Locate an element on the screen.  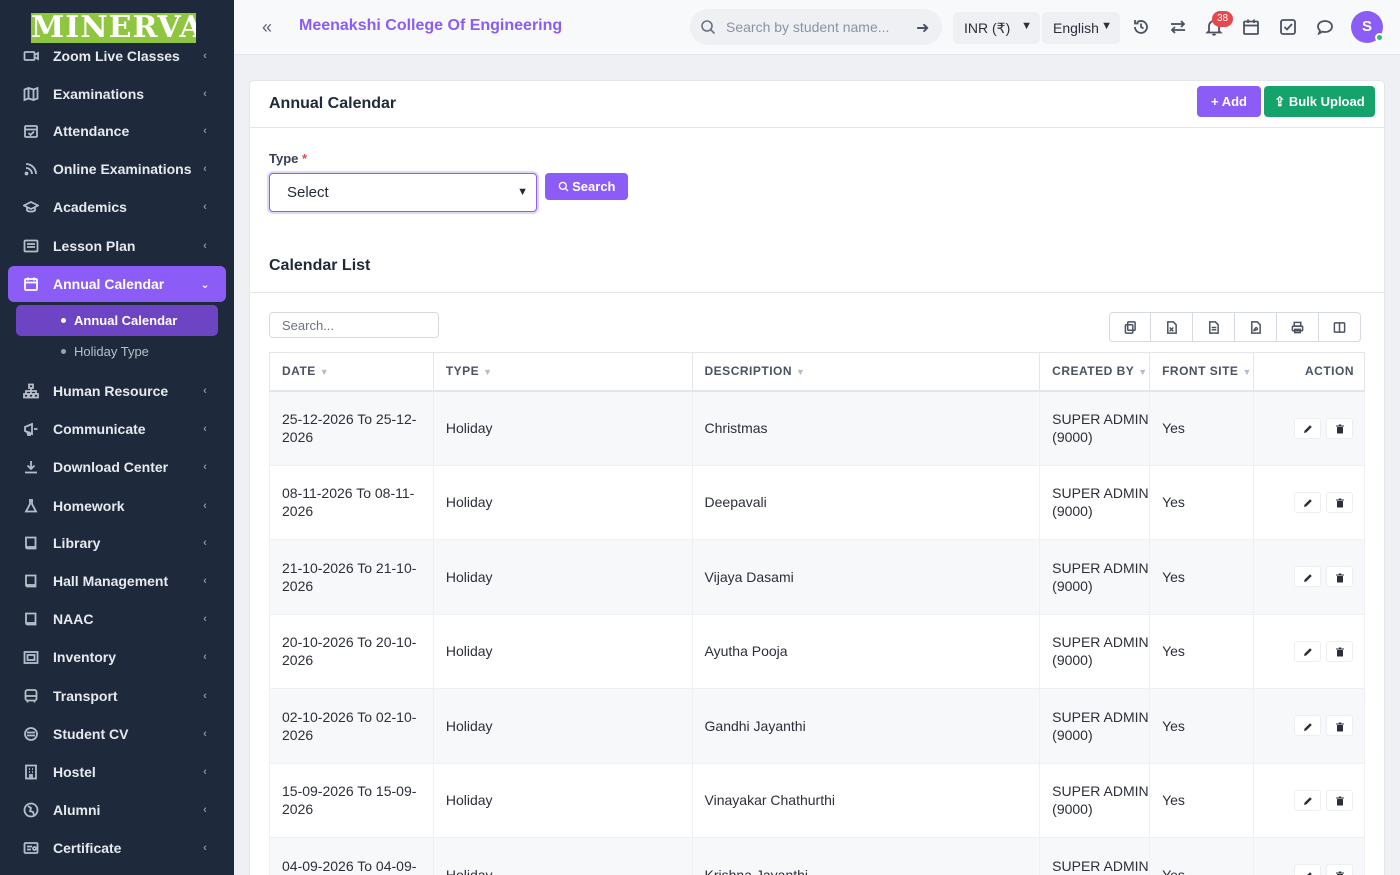
student-search-input is located at coordinates (816, 27).